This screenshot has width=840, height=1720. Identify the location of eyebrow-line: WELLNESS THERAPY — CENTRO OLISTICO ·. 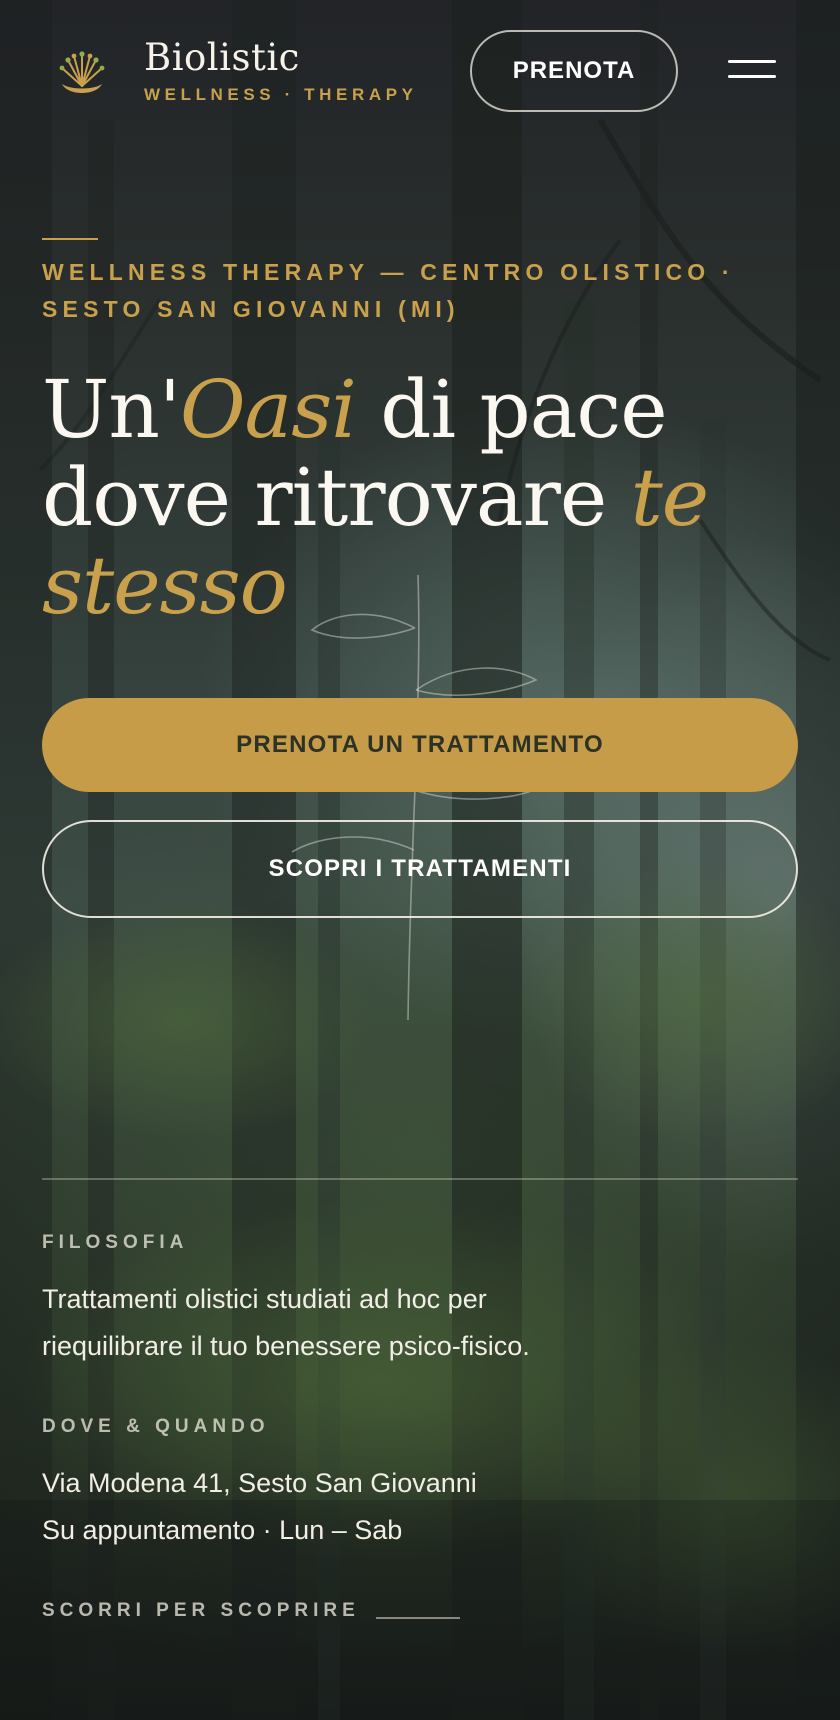
(388, 272).